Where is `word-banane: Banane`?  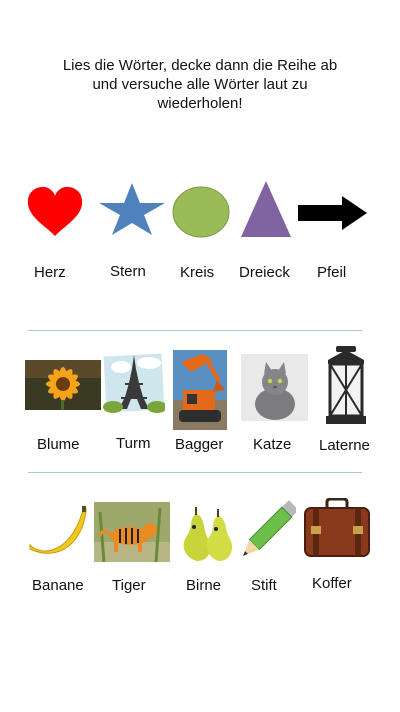
word-banane: Banane is located at coordinates (58, 585).